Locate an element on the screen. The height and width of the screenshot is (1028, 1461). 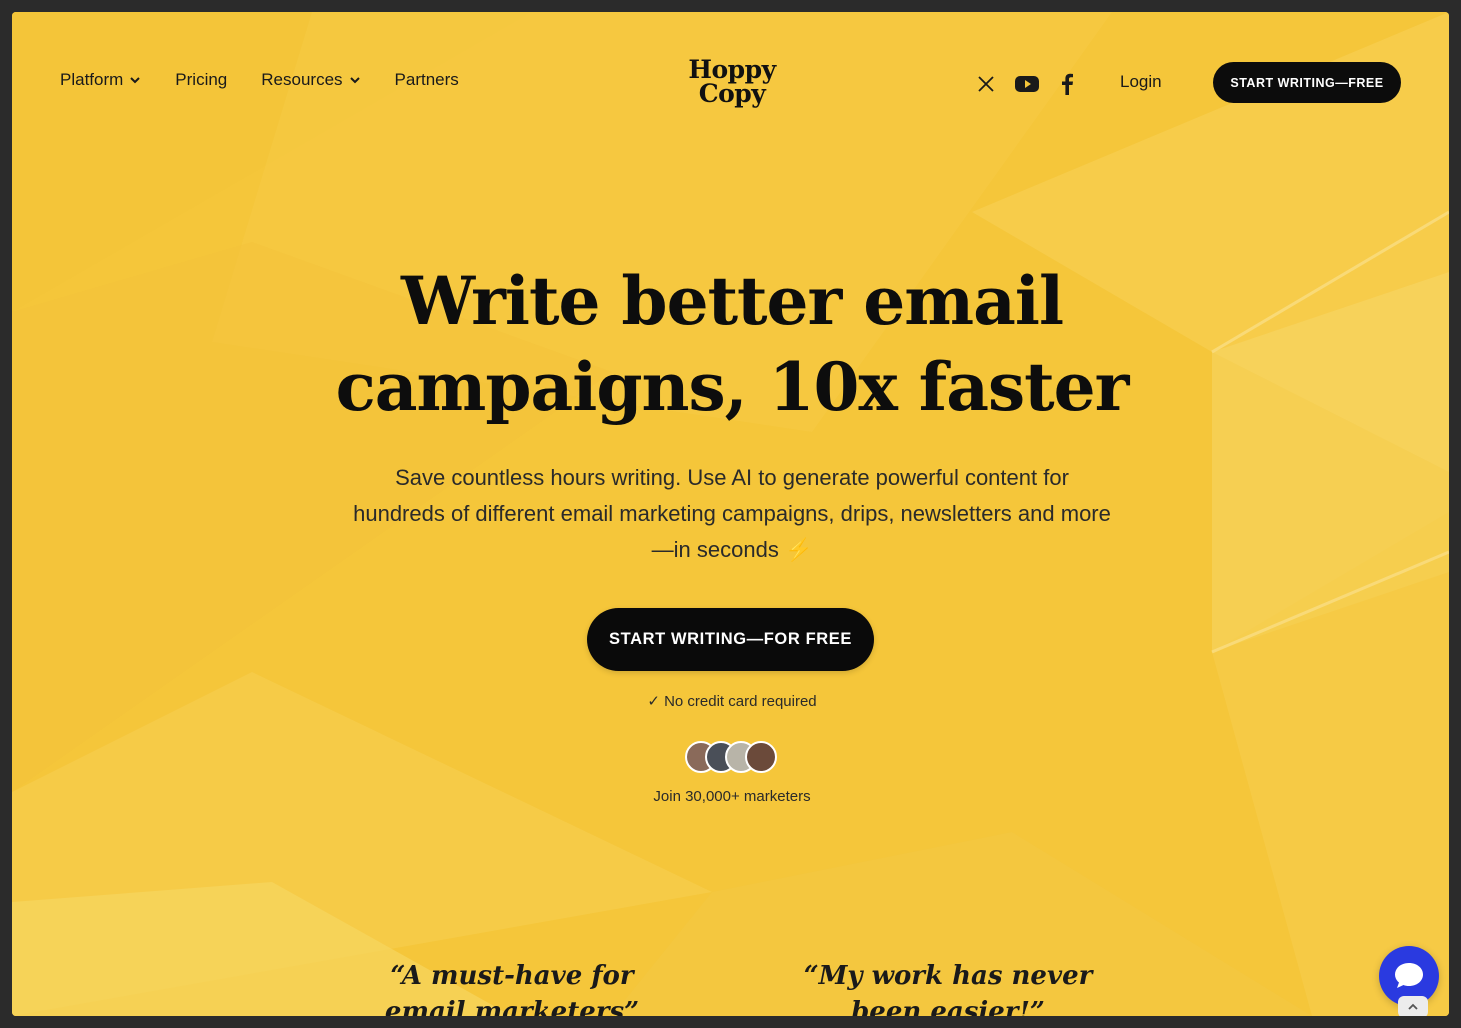
facebook-icon is located at coordinates (1067, 84).